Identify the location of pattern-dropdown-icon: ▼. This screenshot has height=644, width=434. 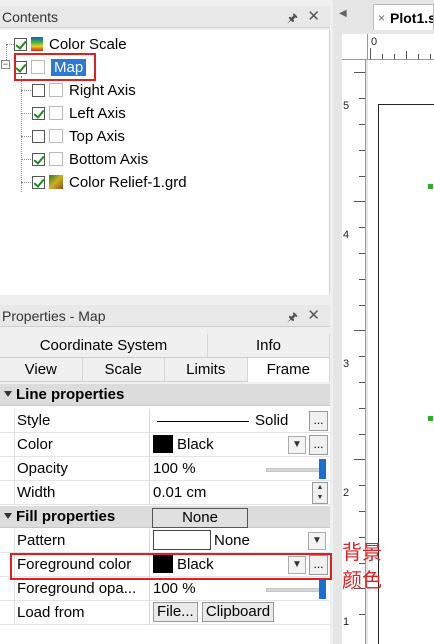
(317, 541).